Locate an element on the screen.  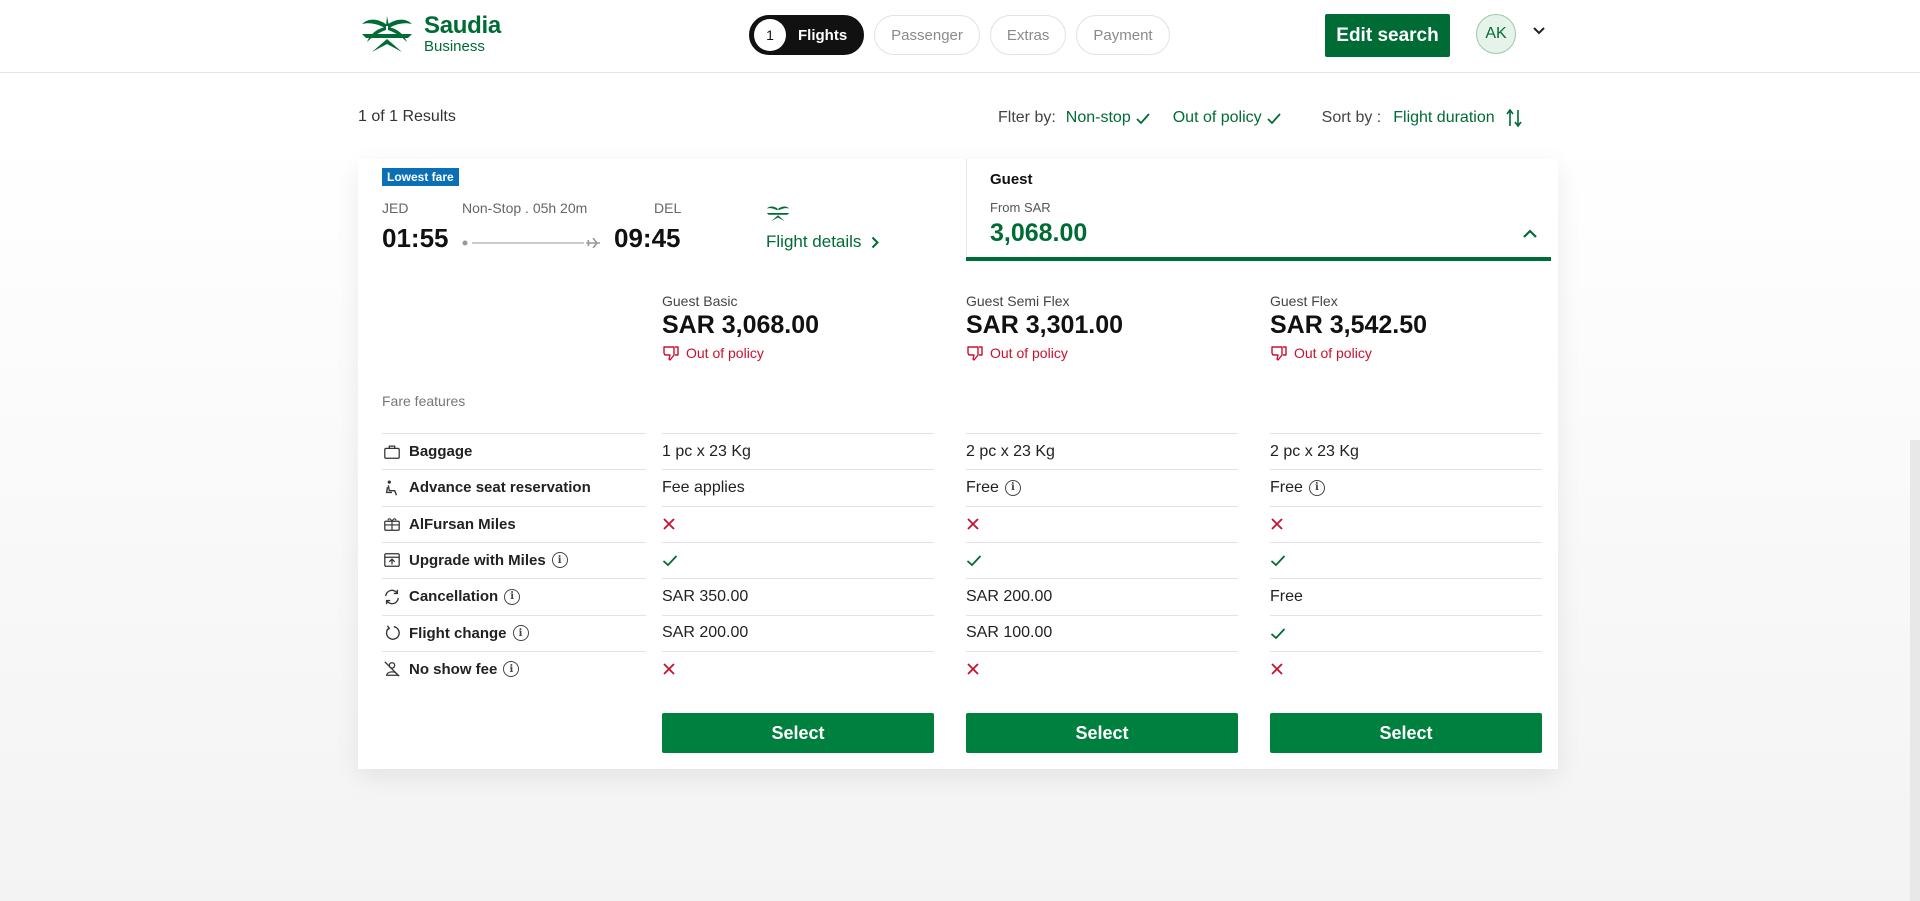
sort-dropdown: Flight duration is located at coordinates (1457, 118).